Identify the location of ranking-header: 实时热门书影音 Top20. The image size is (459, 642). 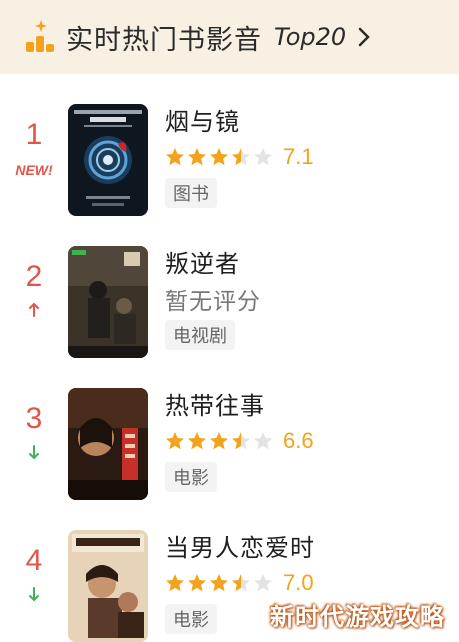
(229, 37).